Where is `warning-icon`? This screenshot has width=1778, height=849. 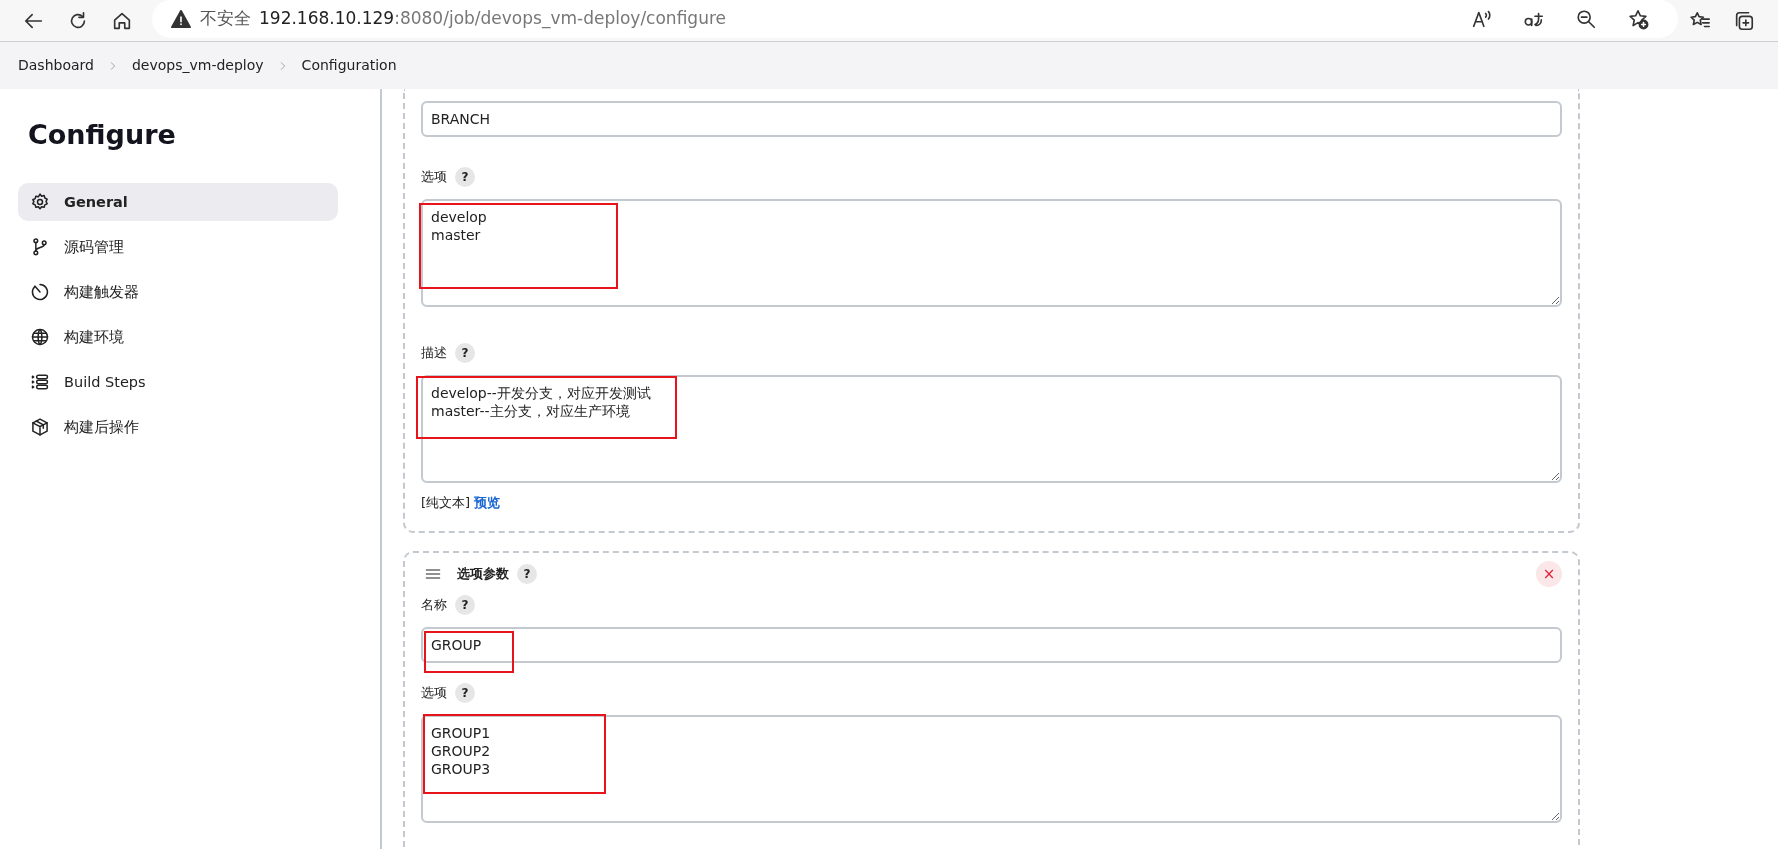
warning-icon is located at coordinates (181, 18).